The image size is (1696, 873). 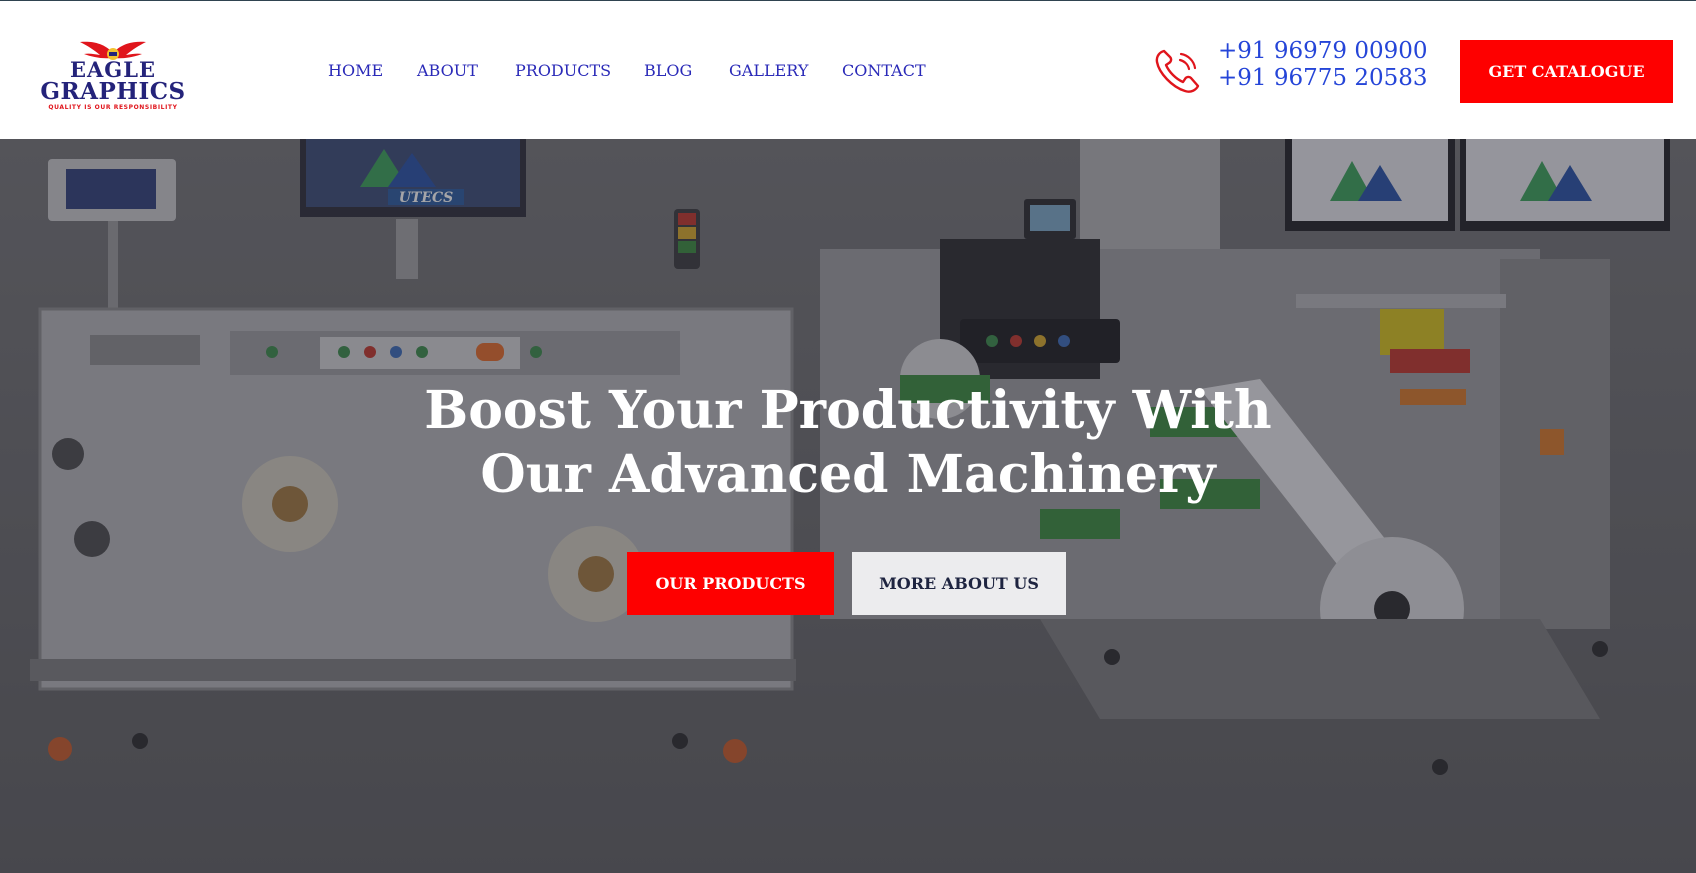 I want to click on phone-number-1: +91 96979 00900, so click(x=1323, y=51).